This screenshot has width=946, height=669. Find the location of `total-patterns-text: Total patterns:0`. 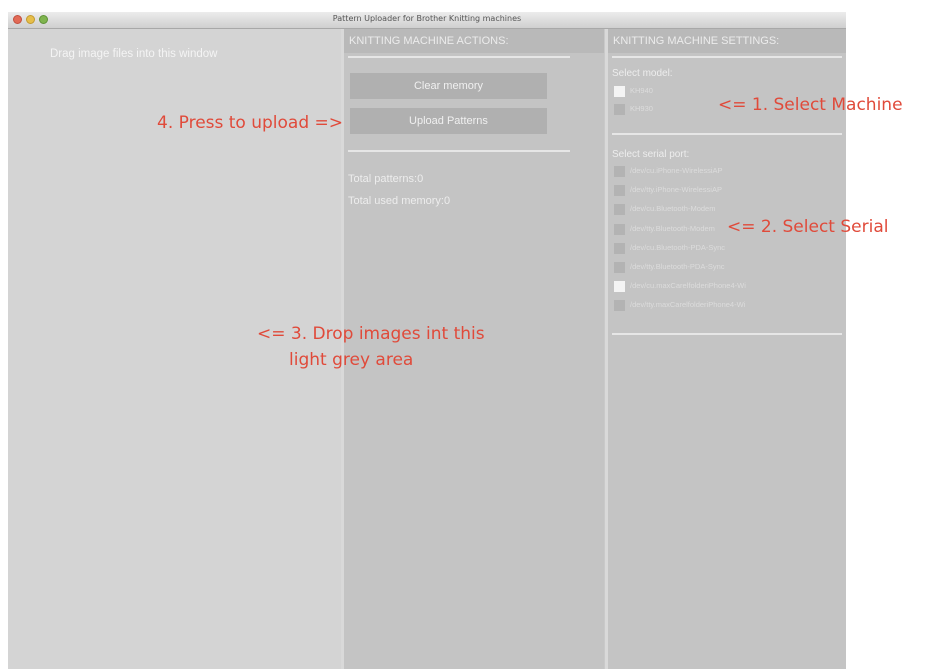

total-patterns-text: Total patterns:0 is located at coordinates (386, 179).